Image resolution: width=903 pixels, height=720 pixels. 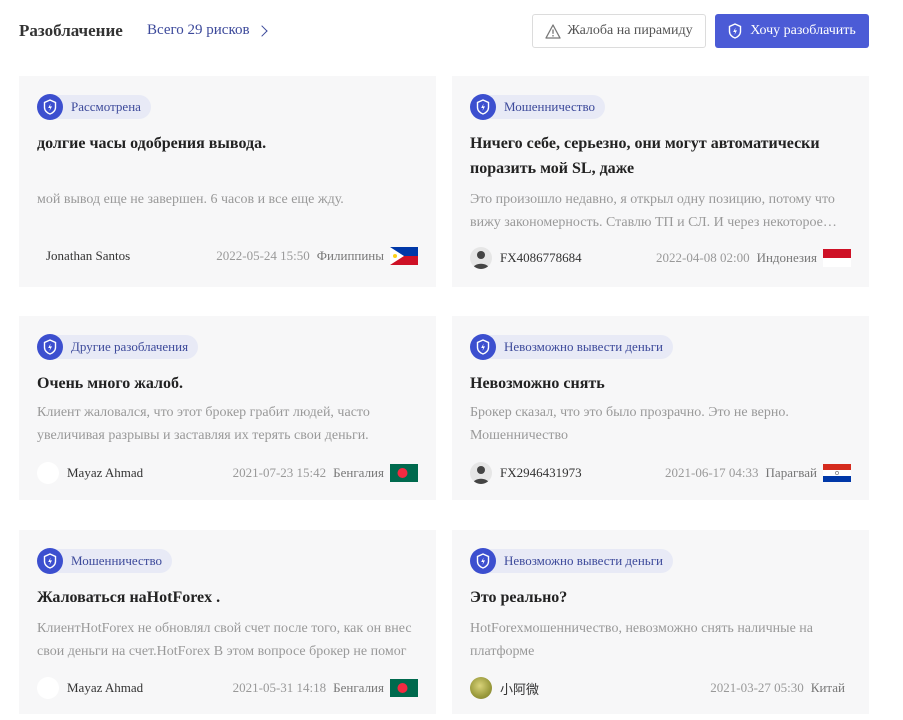 I want to click on card-title: Очень много жалоб., so click(x=110, y=383).